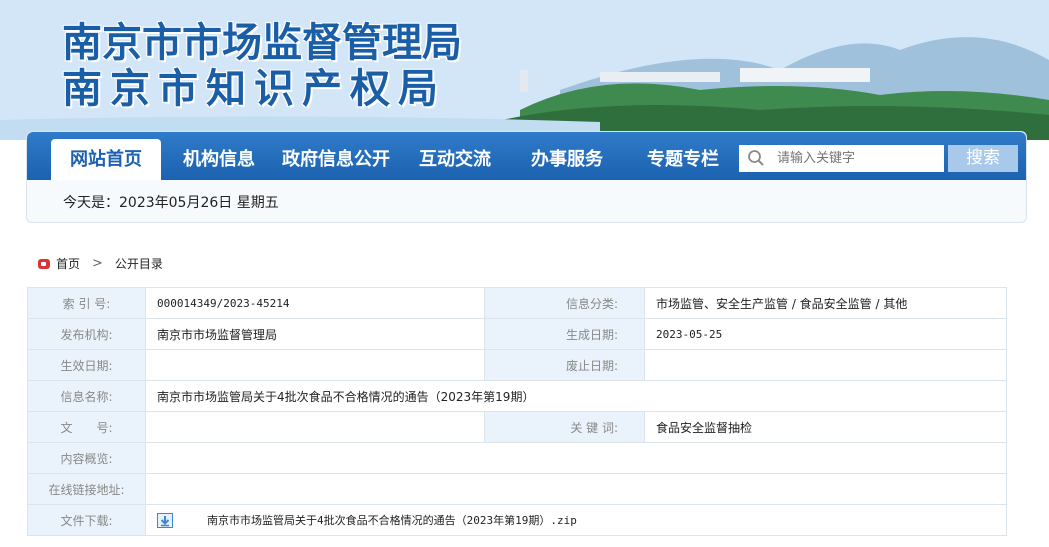 This screenshot has width=1049, height=547. Describe the element at coordinates (86, 458) in the screenshot. I see `summary-label: 内容概览:` at that location.